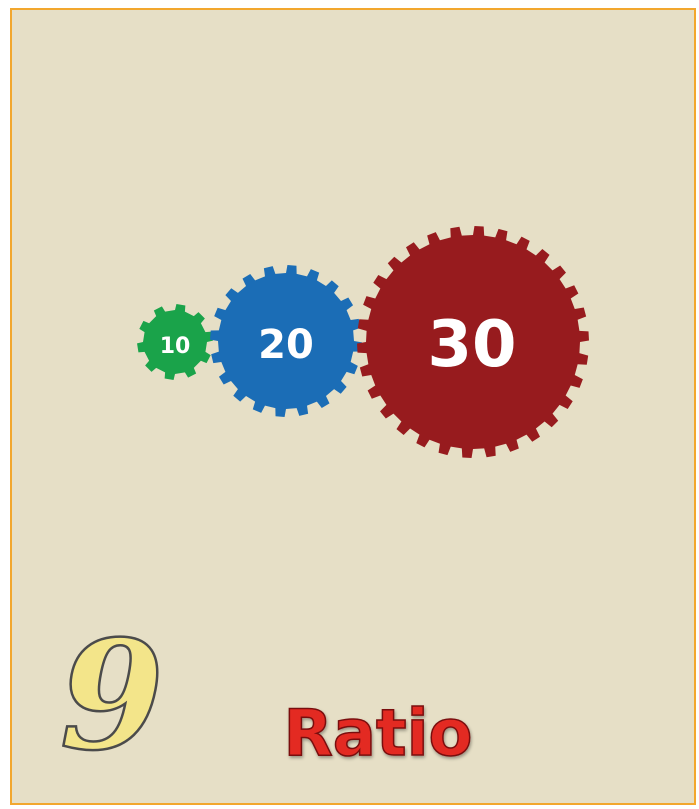 The height and width of the screenshot is (809, 699). I want to click on gear-medium-label: 20, so click(286, 345).